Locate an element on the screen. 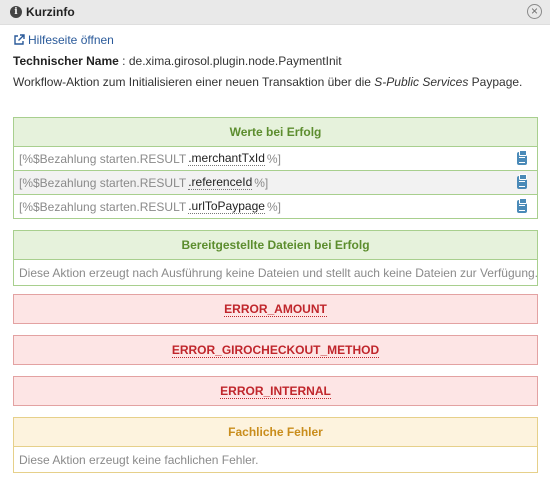 The image size is (550, 477). variable-name-text: urlToPaypage is located at coordinates (228, 205).